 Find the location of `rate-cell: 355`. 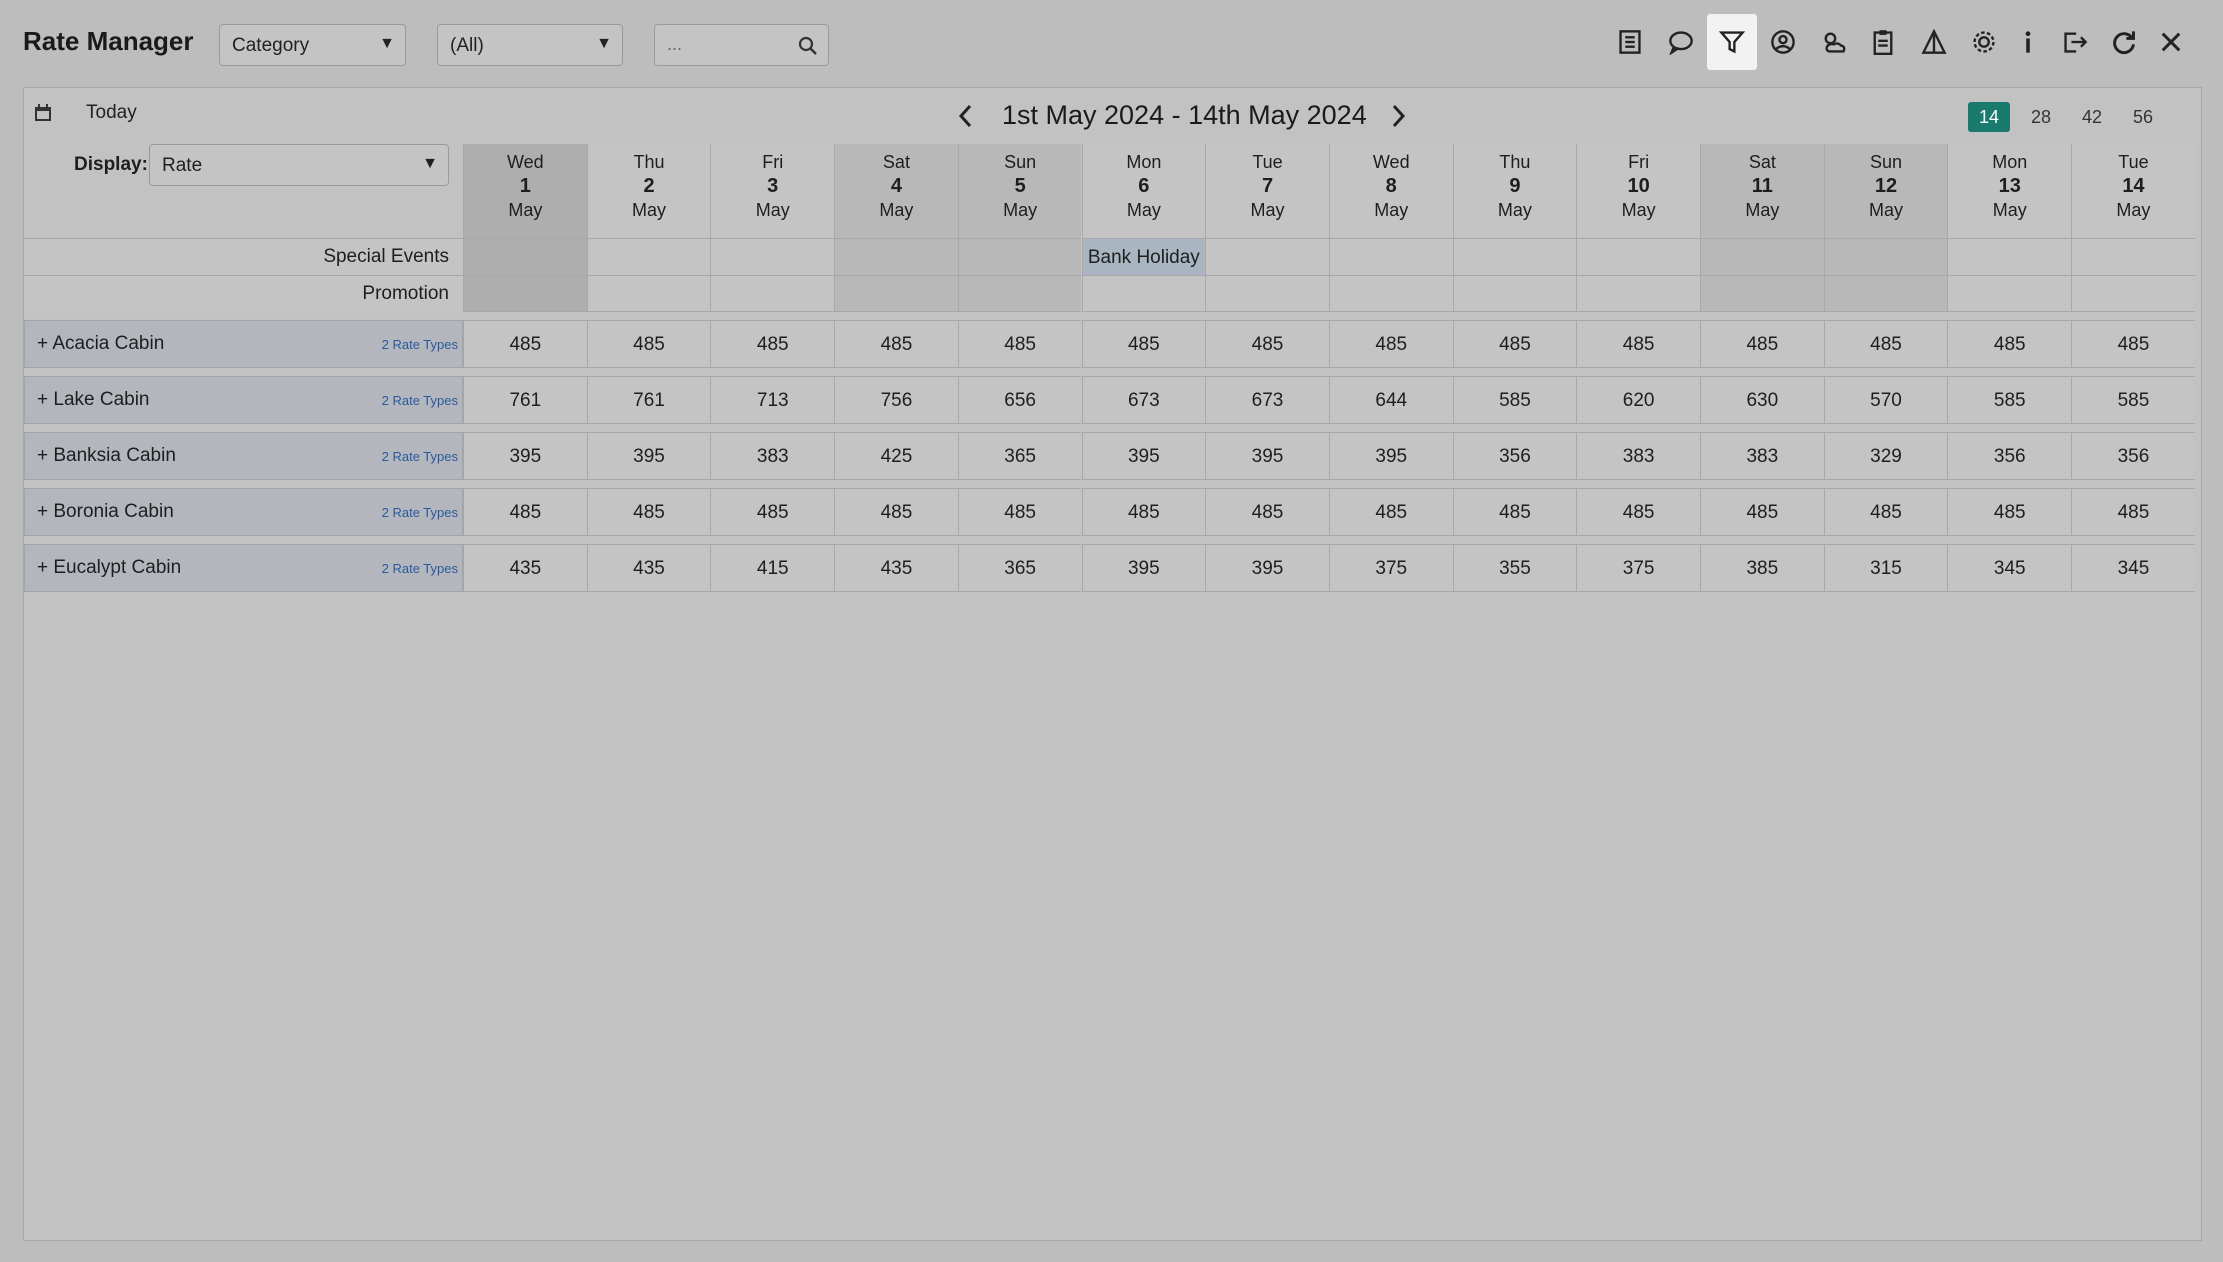

rate-cell: 355 is located at coordinates (1514, 568).